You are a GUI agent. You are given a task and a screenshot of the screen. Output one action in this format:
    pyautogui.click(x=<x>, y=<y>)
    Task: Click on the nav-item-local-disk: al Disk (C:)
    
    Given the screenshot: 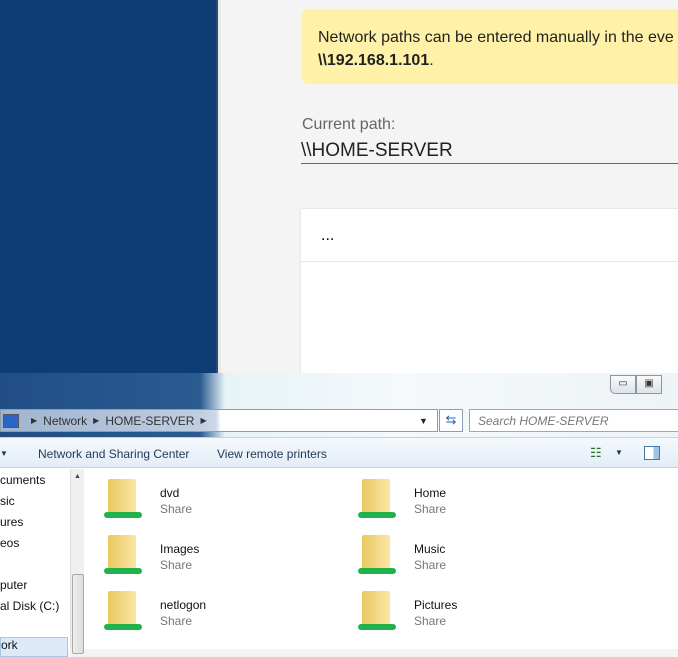 What is the action you would take?
    pyautogui.click(x=29, y=606)
    